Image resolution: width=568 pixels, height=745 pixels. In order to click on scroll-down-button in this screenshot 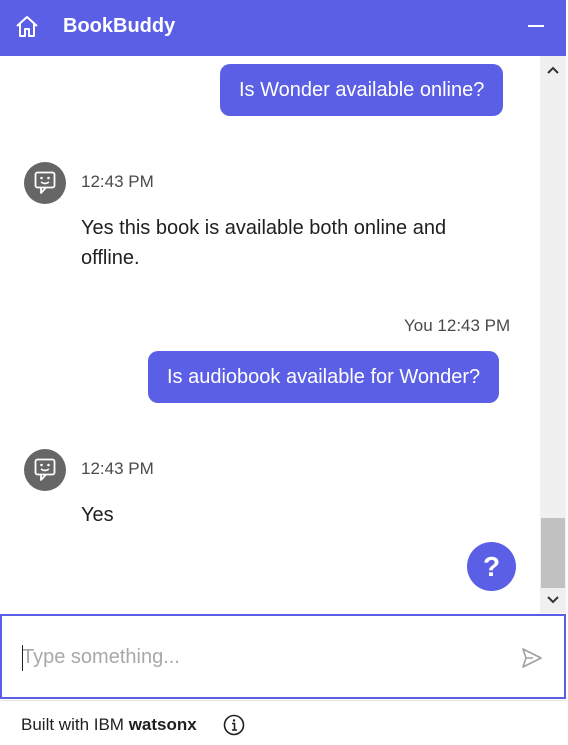, I will do `click(553, 599)`.